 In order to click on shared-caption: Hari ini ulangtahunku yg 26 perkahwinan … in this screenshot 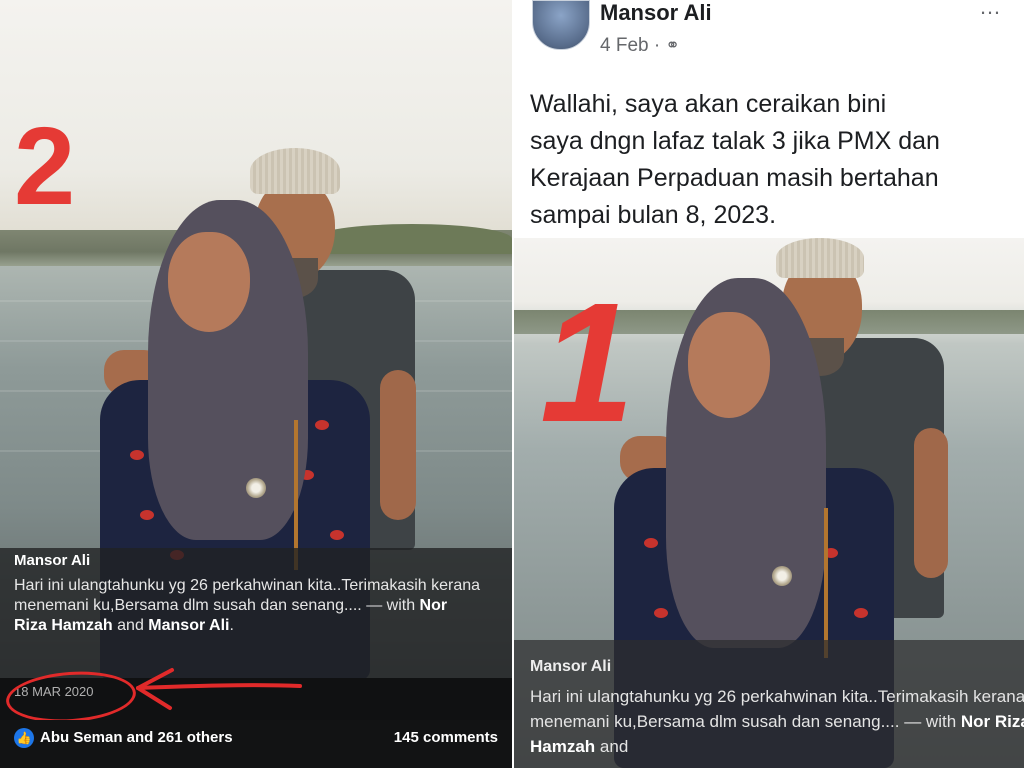, I will do `click(777, 721)`.